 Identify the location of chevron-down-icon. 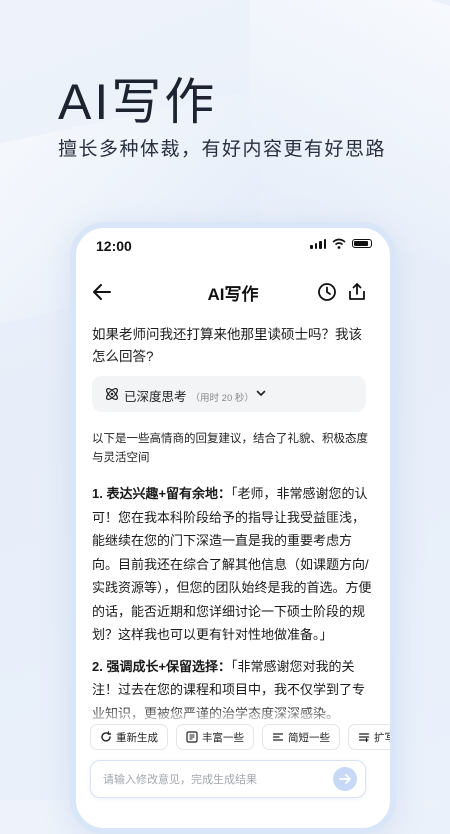
(261, 393).